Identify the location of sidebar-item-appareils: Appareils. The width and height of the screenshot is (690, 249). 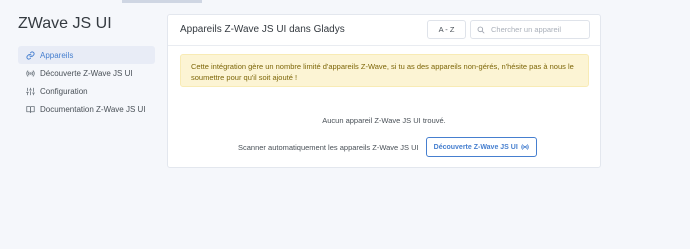
(86, 55).